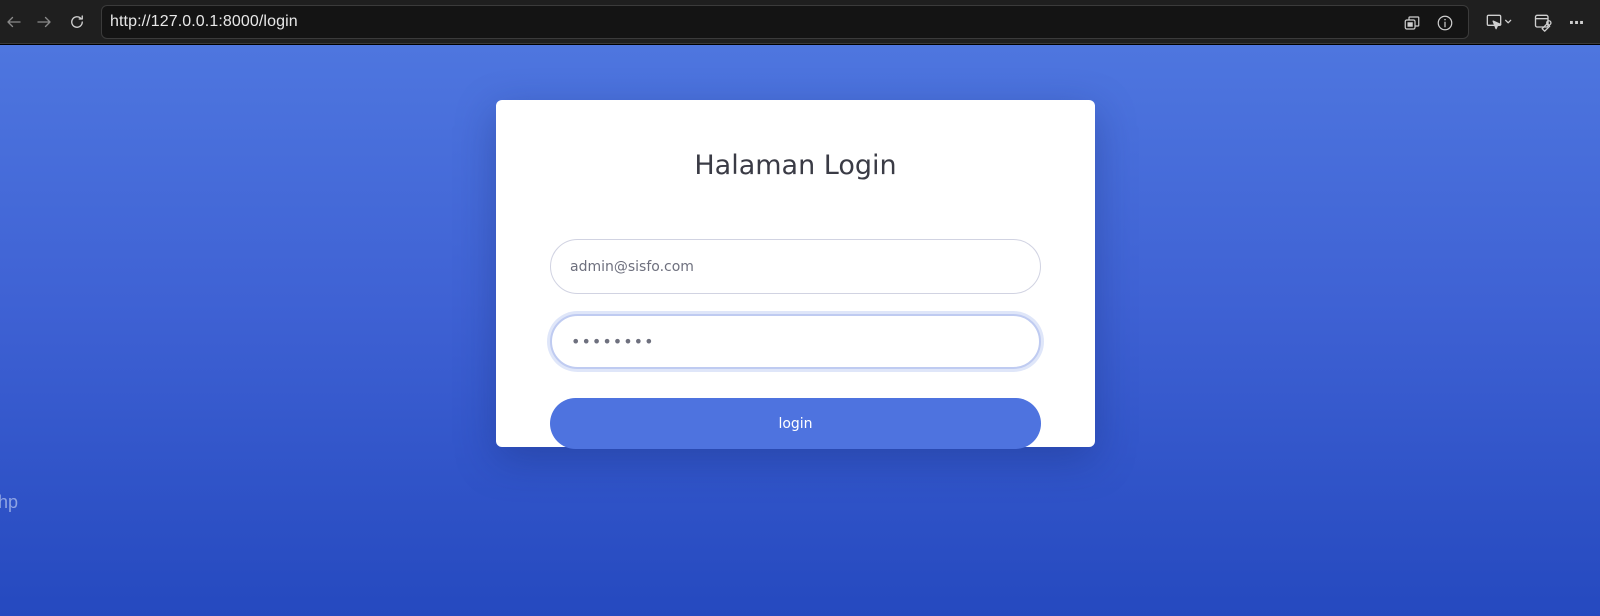 The width and height of the screenshot is (1600, 616). I want to click on login-button: login, so click(795, 423).